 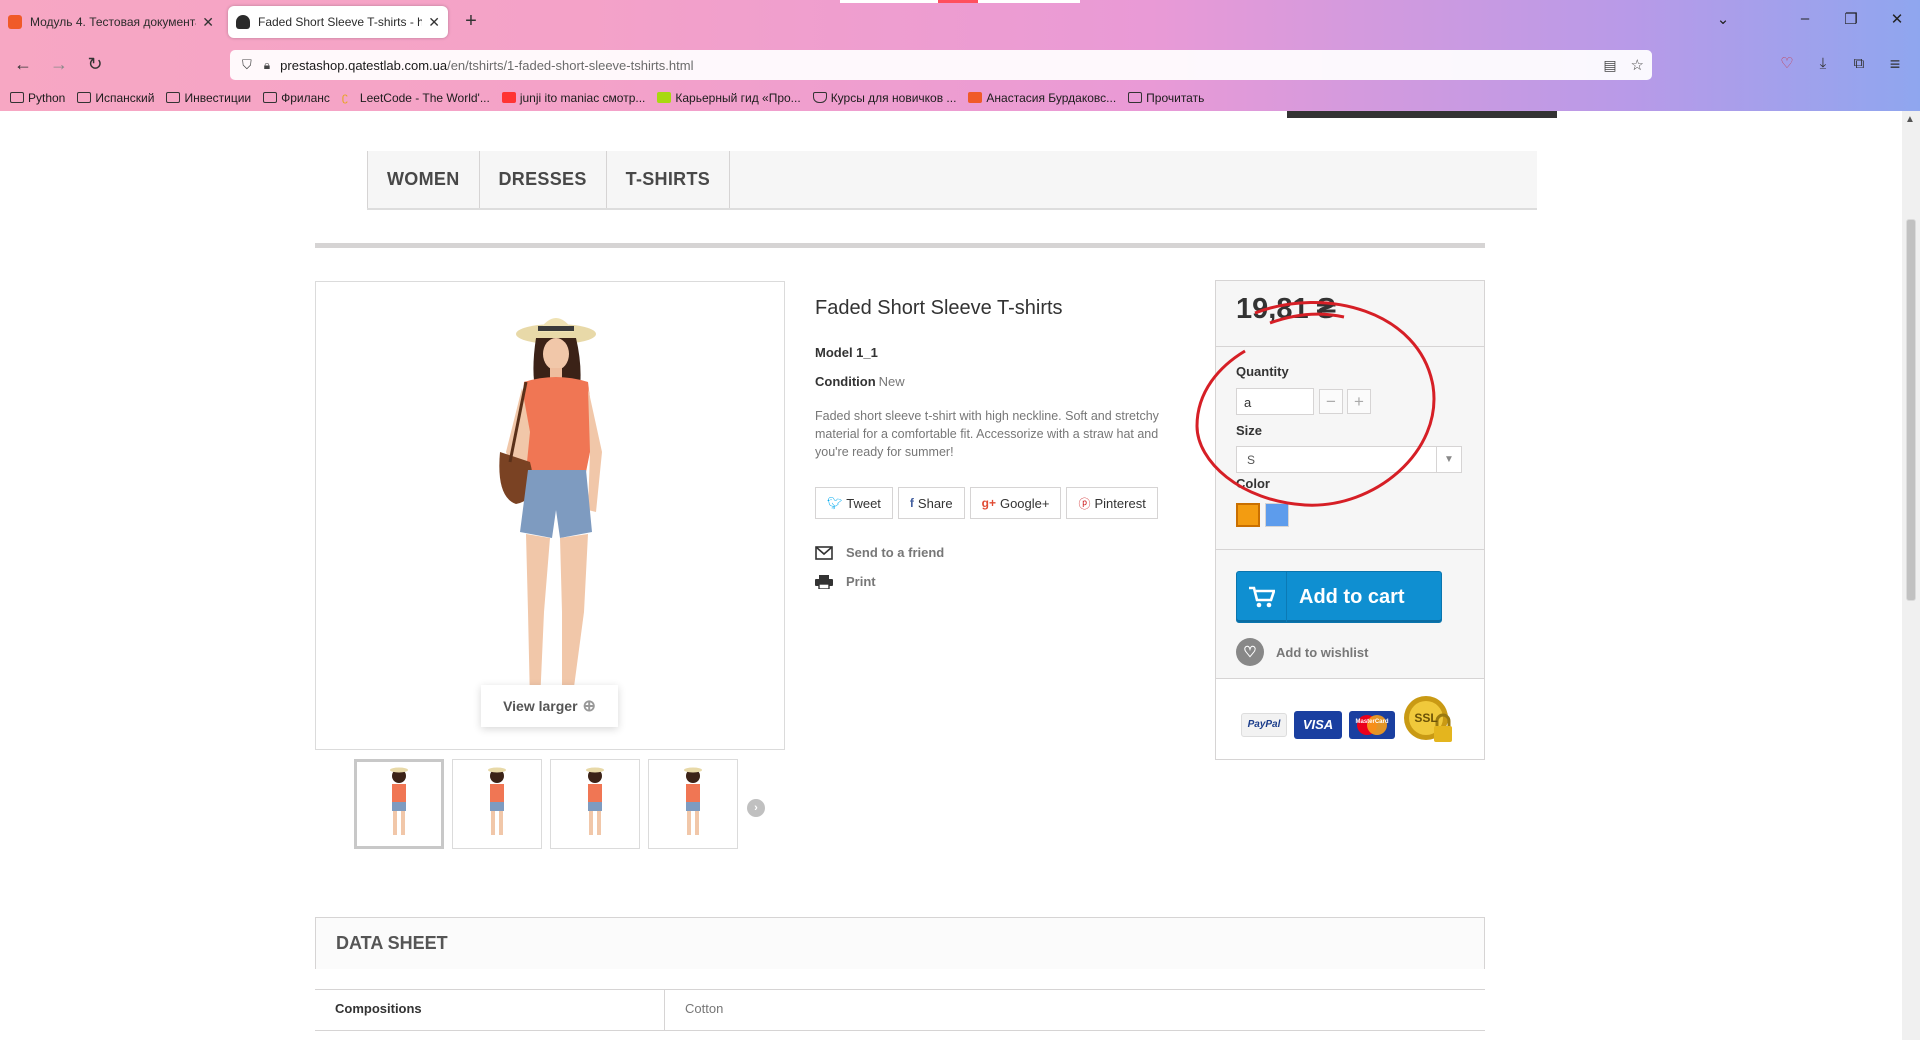 I want to click on restore-icon: ❐, so click(x=1851, y=19).